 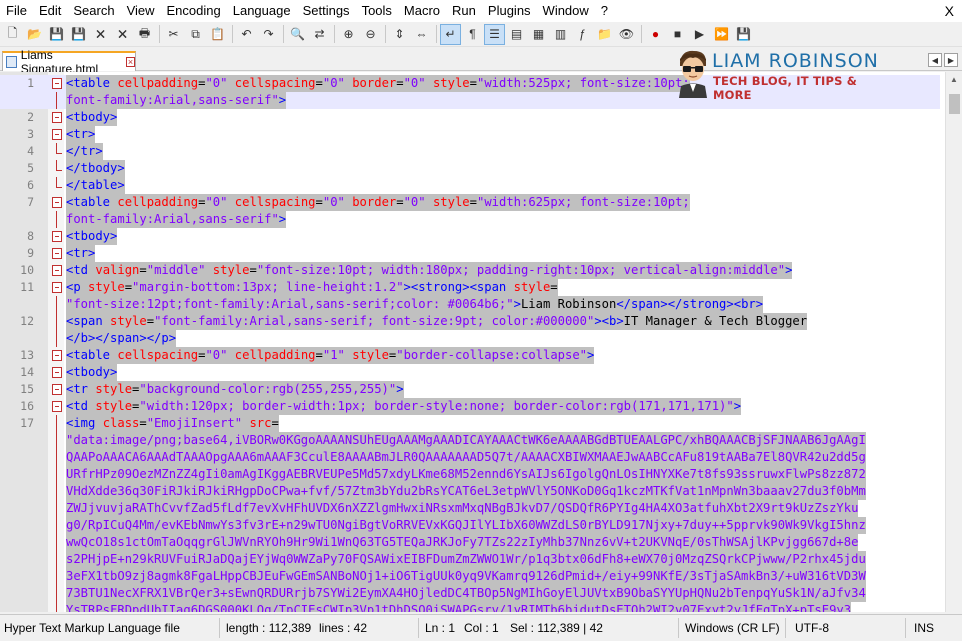 I want to click on find-icon: 🔍, so click(x=297, y=34).